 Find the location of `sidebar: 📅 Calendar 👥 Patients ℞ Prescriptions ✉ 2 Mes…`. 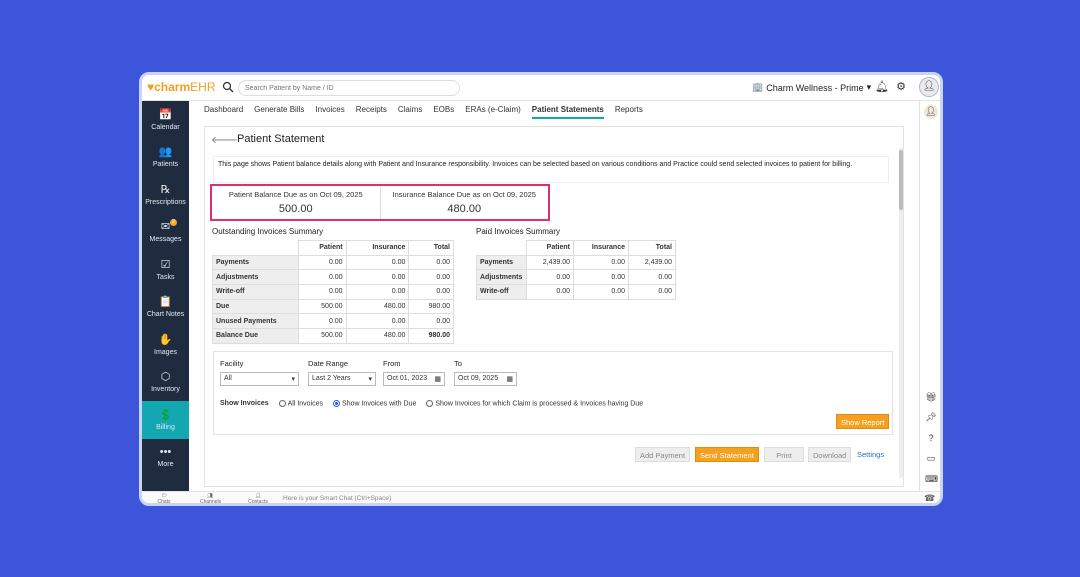

sidebar: 📅 Calendar 👥 Patients ℞ Prescriptions ✉ 2 Mes… is located at coordinates (165, 296).